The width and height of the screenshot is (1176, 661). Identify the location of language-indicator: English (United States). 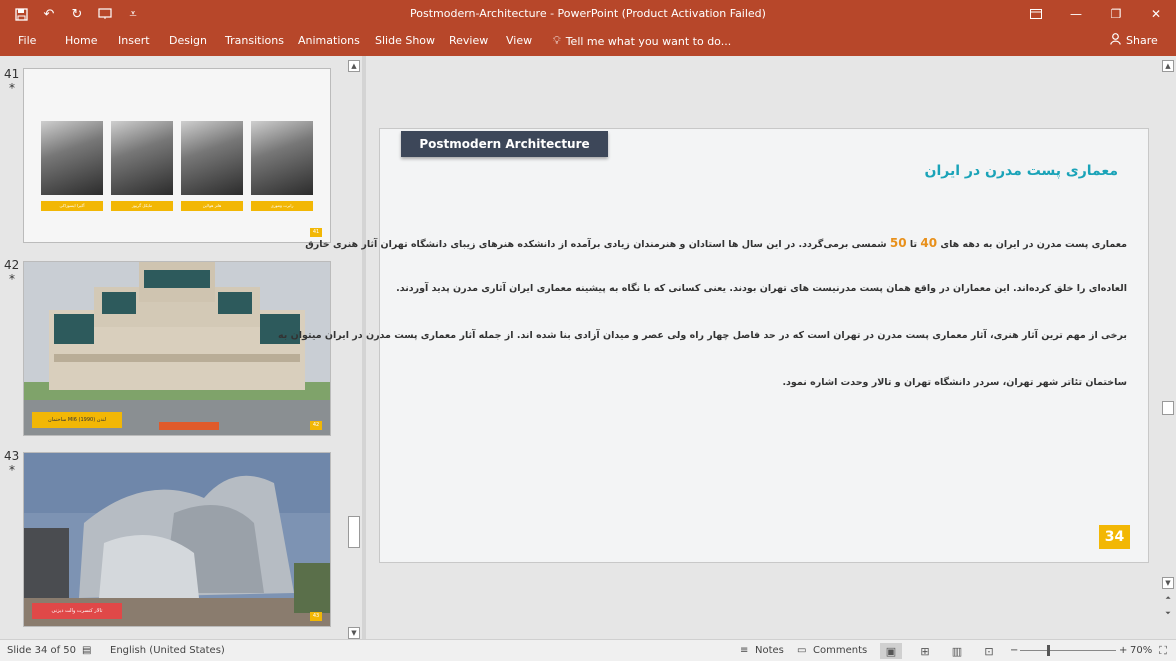
(167, 650).